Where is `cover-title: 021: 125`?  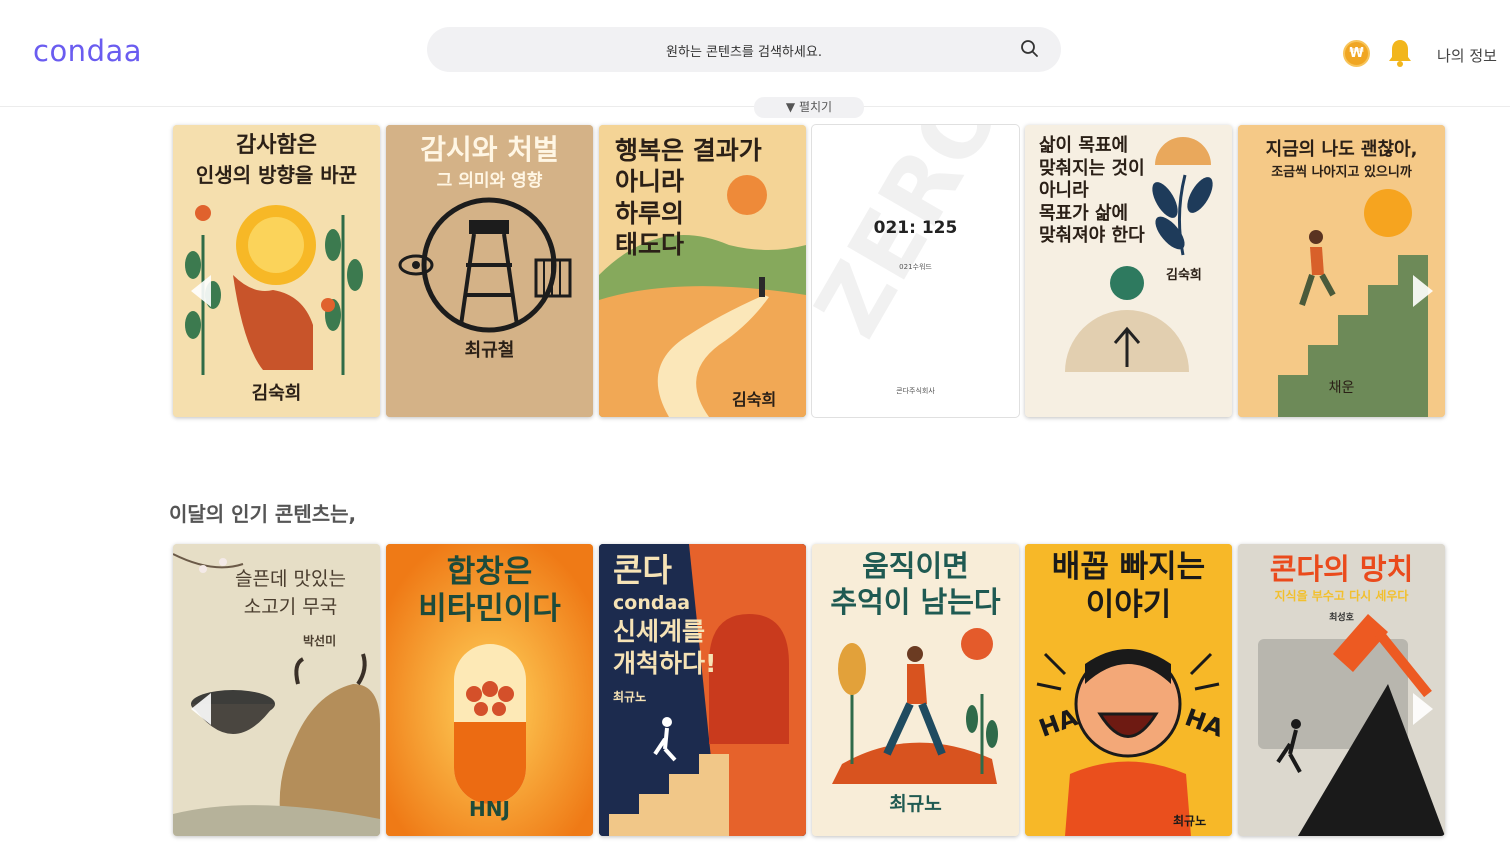 cover-title: 021: 125 is located at coordinates (915, 228).